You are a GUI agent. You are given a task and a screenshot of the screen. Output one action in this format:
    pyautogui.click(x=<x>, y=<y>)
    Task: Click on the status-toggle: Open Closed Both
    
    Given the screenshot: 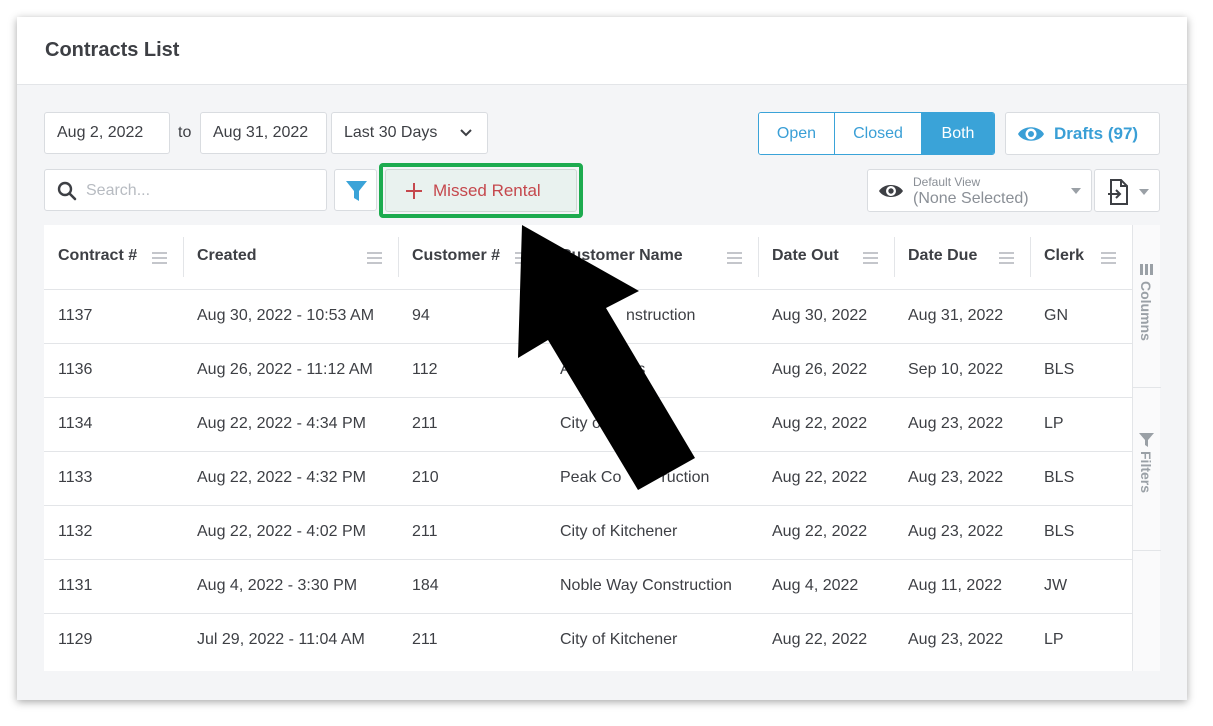 What is the action you would take?
    pyautogui.click(x=876, y=133)
    